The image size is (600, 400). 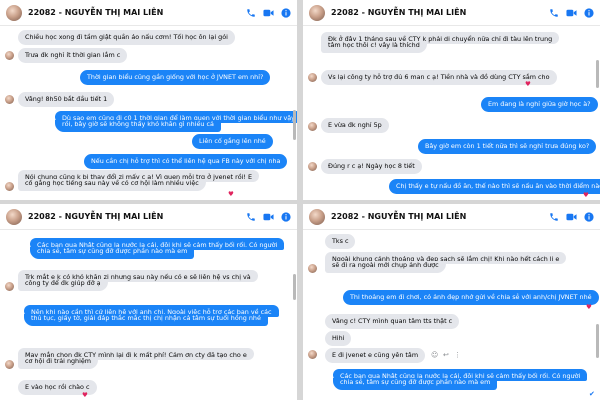 I want to click on reaction-icon: ☺, so click(x=434, y=355).